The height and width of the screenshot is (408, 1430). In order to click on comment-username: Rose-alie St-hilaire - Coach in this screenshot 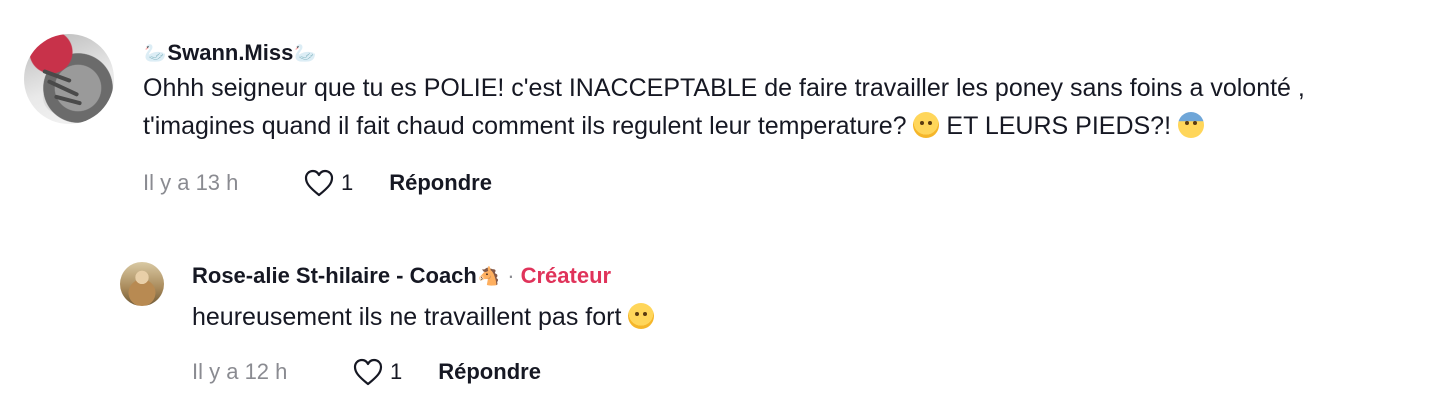, I will do `click(334, 276)`.